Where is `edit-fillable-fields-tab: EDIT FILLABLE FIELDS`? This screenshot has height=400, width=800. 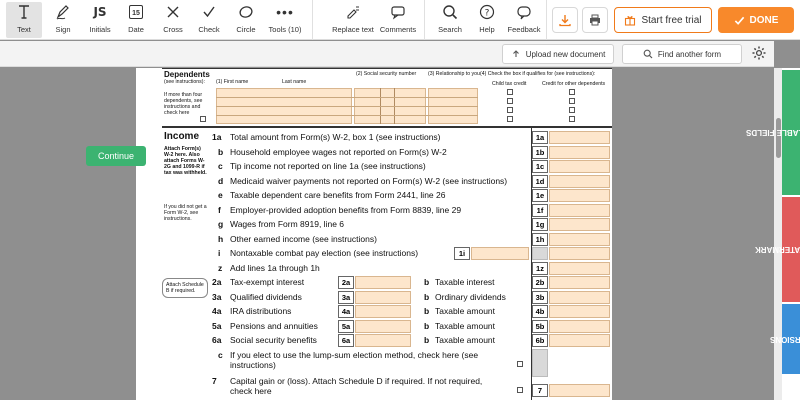
edit-fillable-fields-tab: EDIT FILLABLE FIELDS is located at coordinates (773, 132).